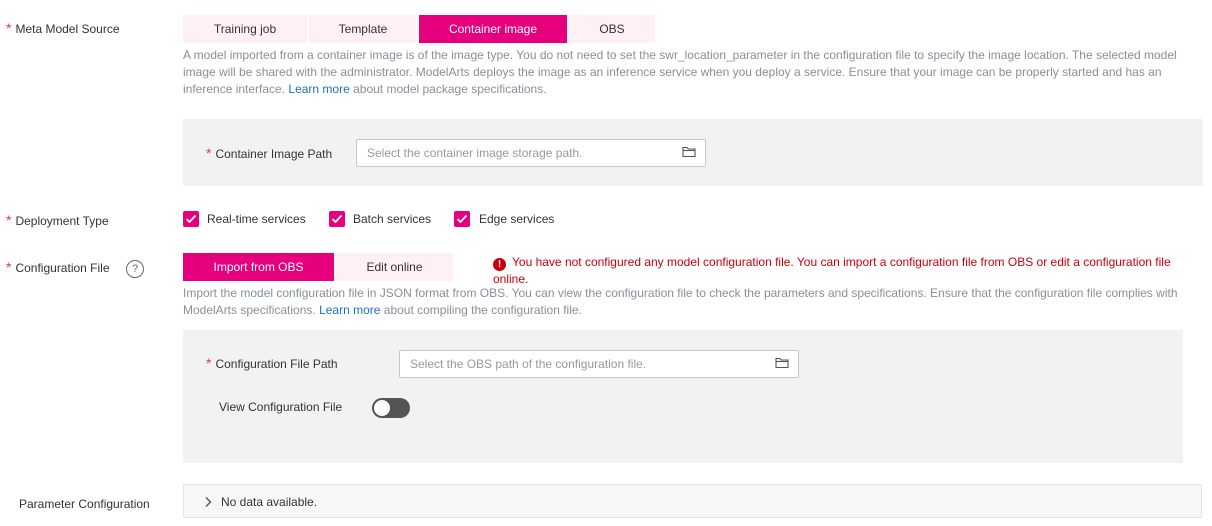 The image size is (1212, 526). What do you see at coordinates (269, 502) in the screenshot?
I see `no-data-text: No data available.` at bounding box center [269, 502].